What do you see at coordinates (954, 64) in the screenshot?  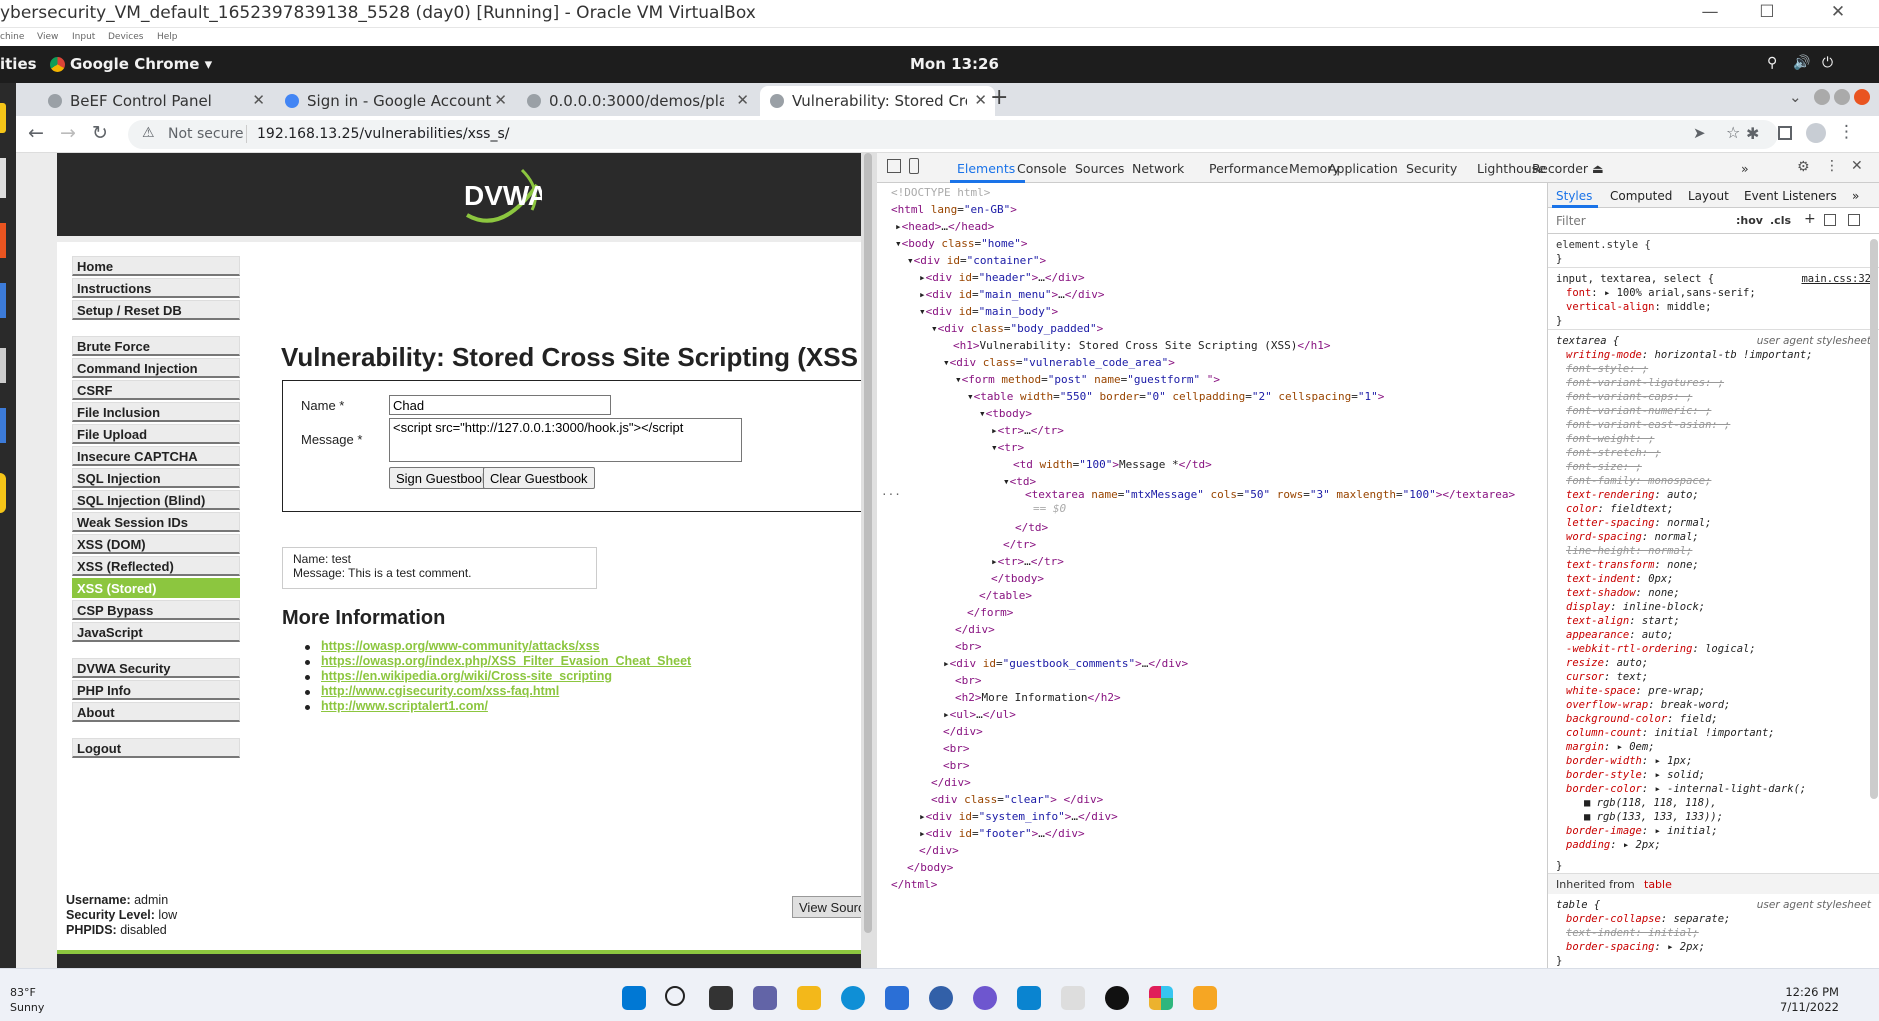 I see `ubuntu-clock: Mon 13:26` at bounding box center [954, 64].